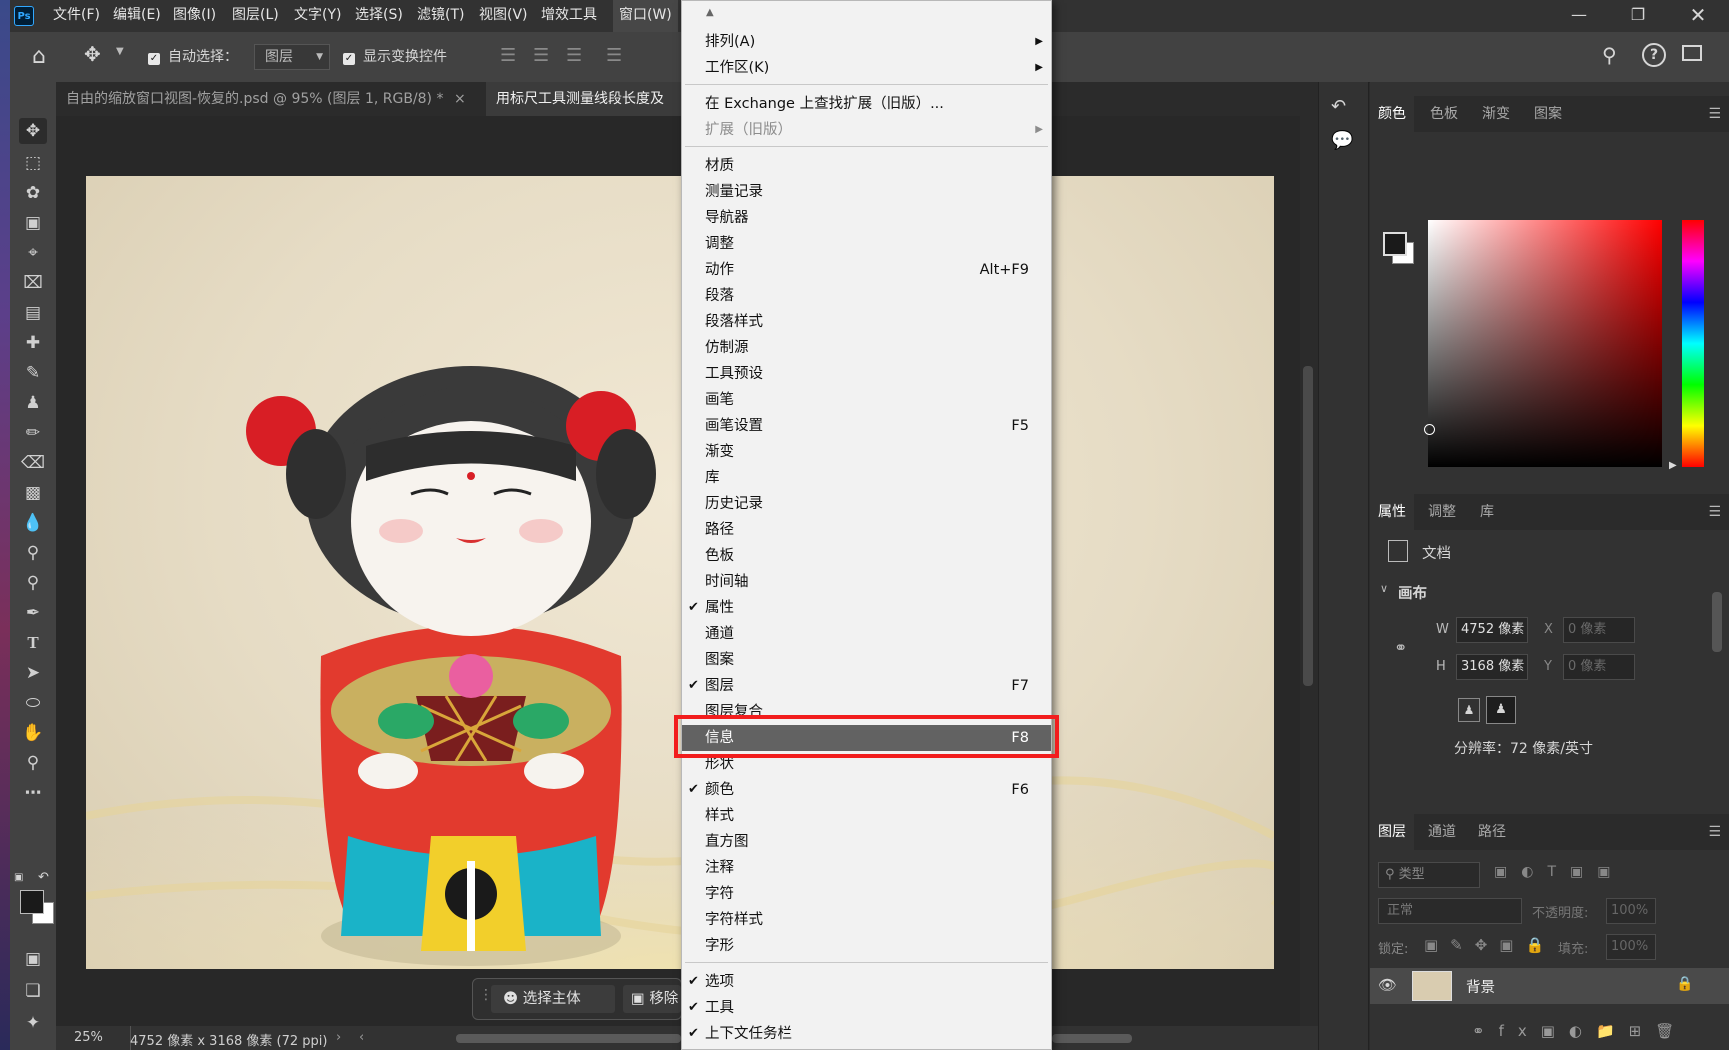 The image size is (1729, 1050). I want to click on align-left-icon: ☰, so click(508, 55).